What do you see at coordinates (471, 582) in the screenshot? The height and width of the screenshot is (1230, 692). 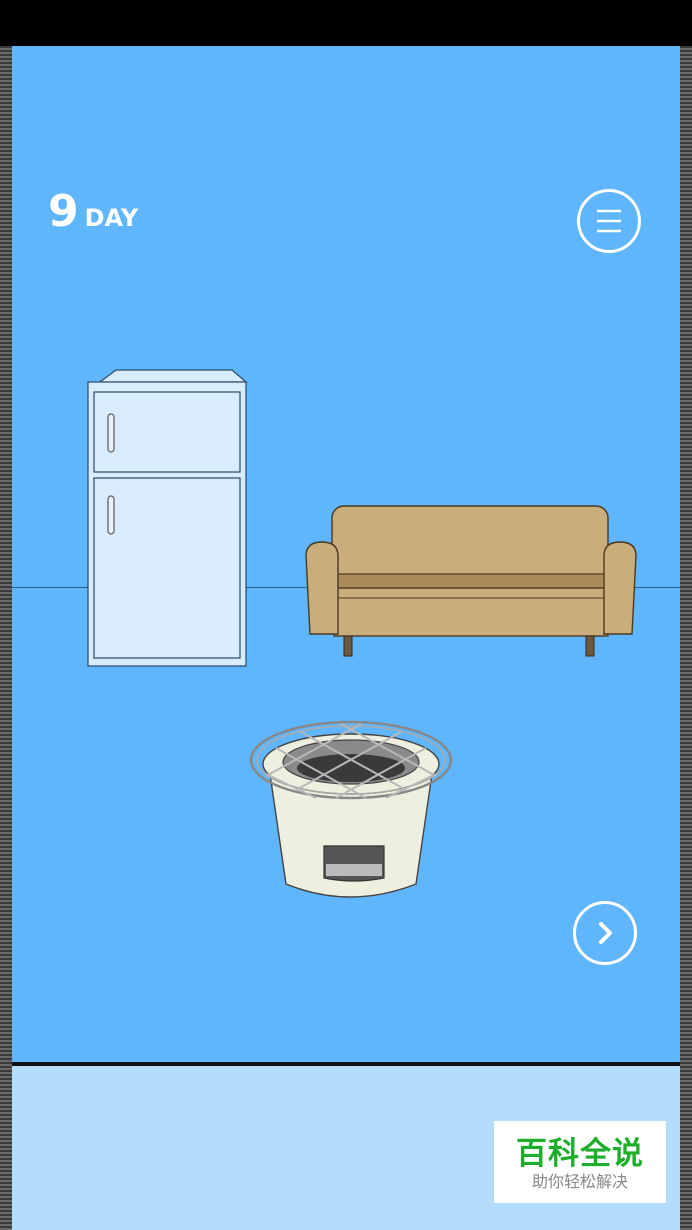 I see `sofa` at bounding box center [471, 582].